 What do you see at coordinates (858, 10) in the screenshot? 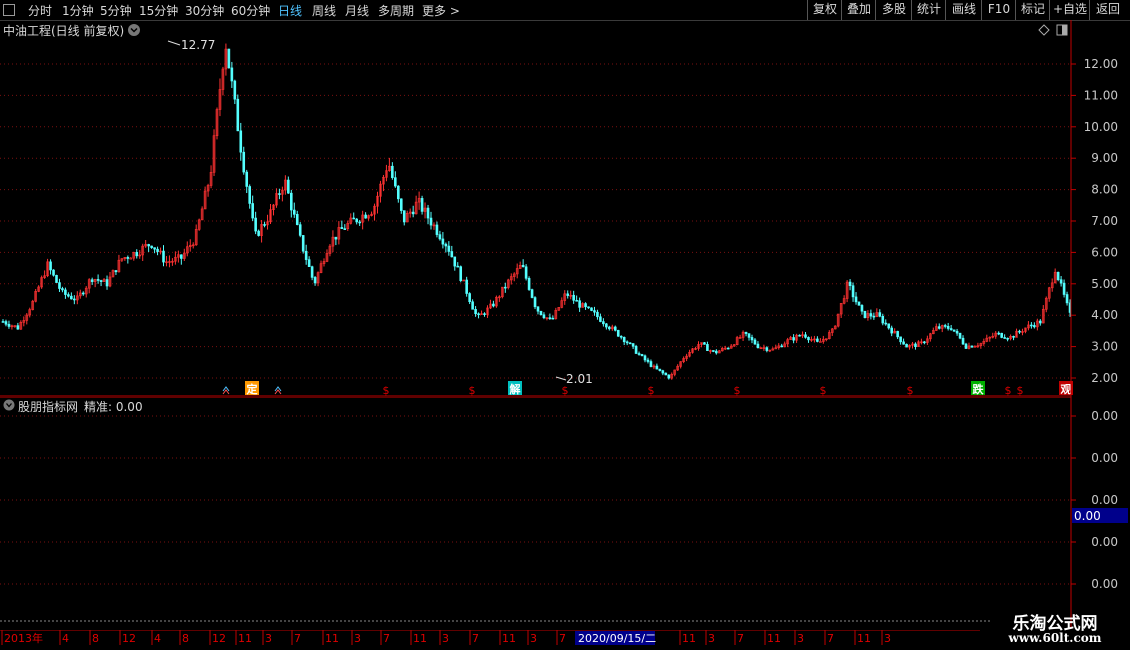
I see `overlay-button: 叠加` at bounding box center [858, 10].